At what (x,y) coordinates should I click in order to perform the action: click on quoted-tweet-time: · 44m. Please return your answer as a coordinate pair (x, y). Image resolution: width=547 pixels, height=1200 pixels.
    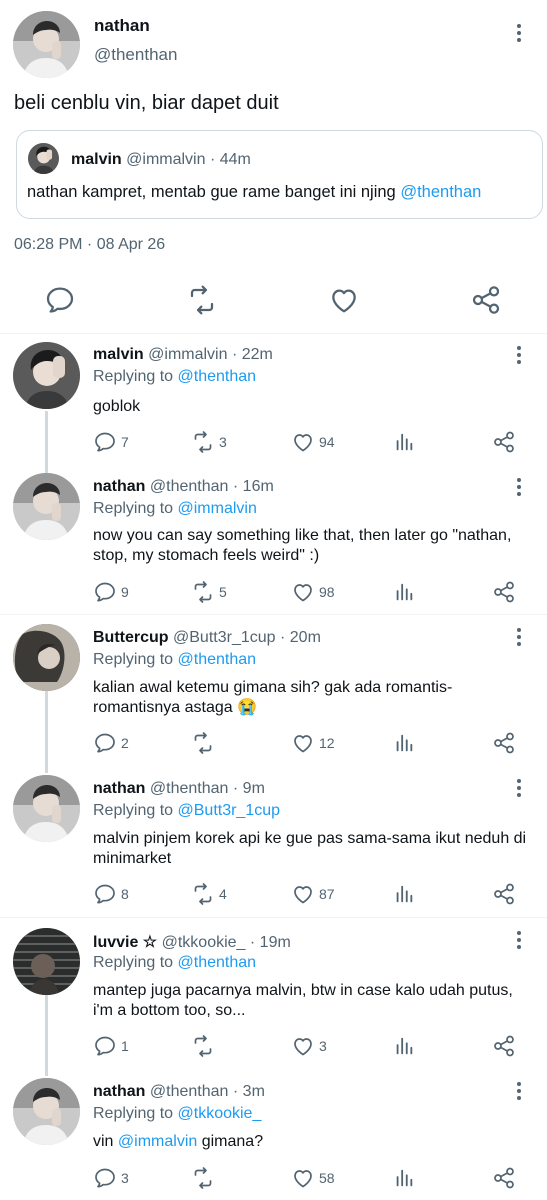
    Looking at the image, I should click on (230, 159).